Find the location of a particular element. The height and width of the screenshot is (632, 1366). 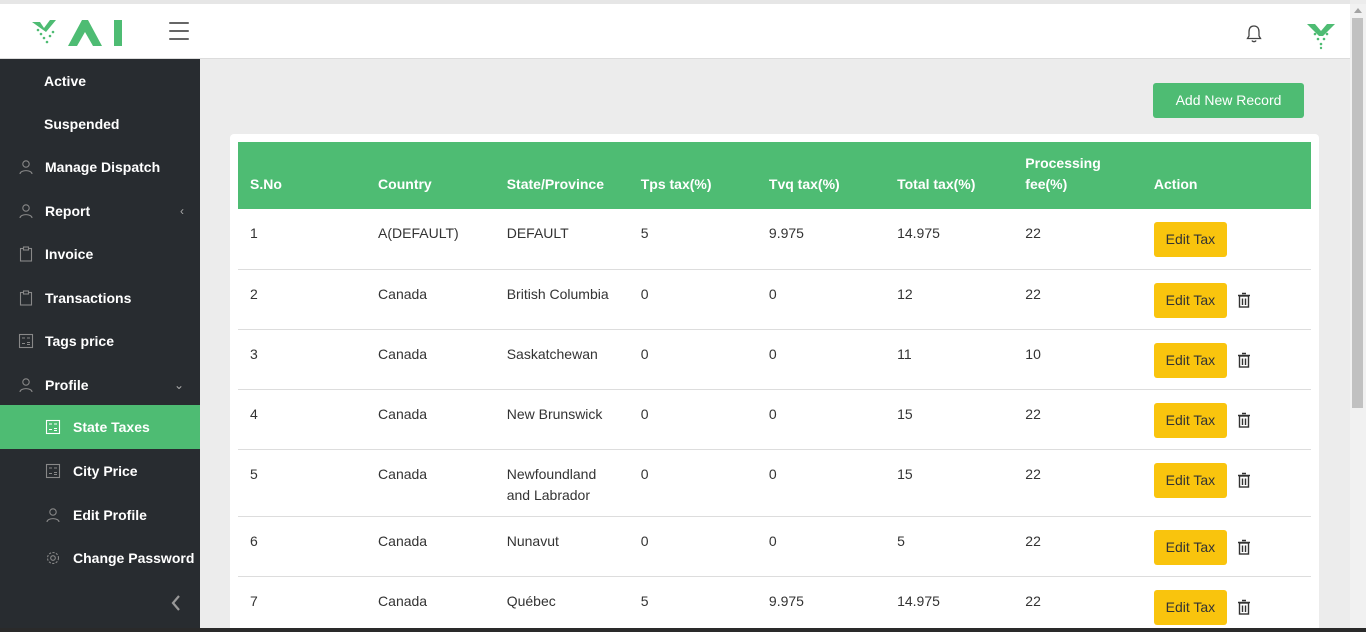

sidebar-item-suspended: Suspended is located at coordinates (100, 123).